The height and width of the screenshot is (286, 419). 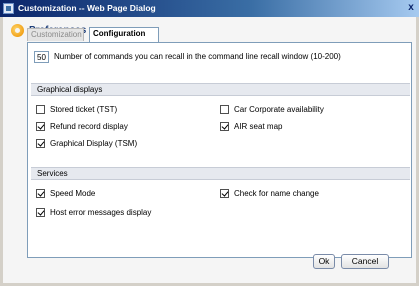 I want to click on section-graphical-displays: Graphical displays, so click(x=220, y=89).